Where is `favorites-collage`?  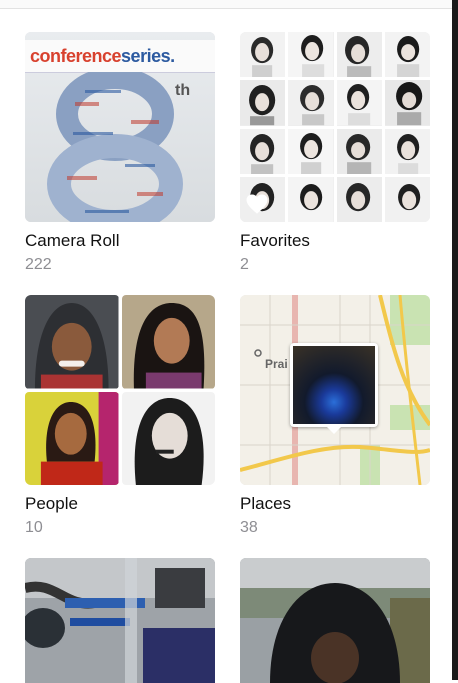 favorites-collage is located at coordinates (335, 127).